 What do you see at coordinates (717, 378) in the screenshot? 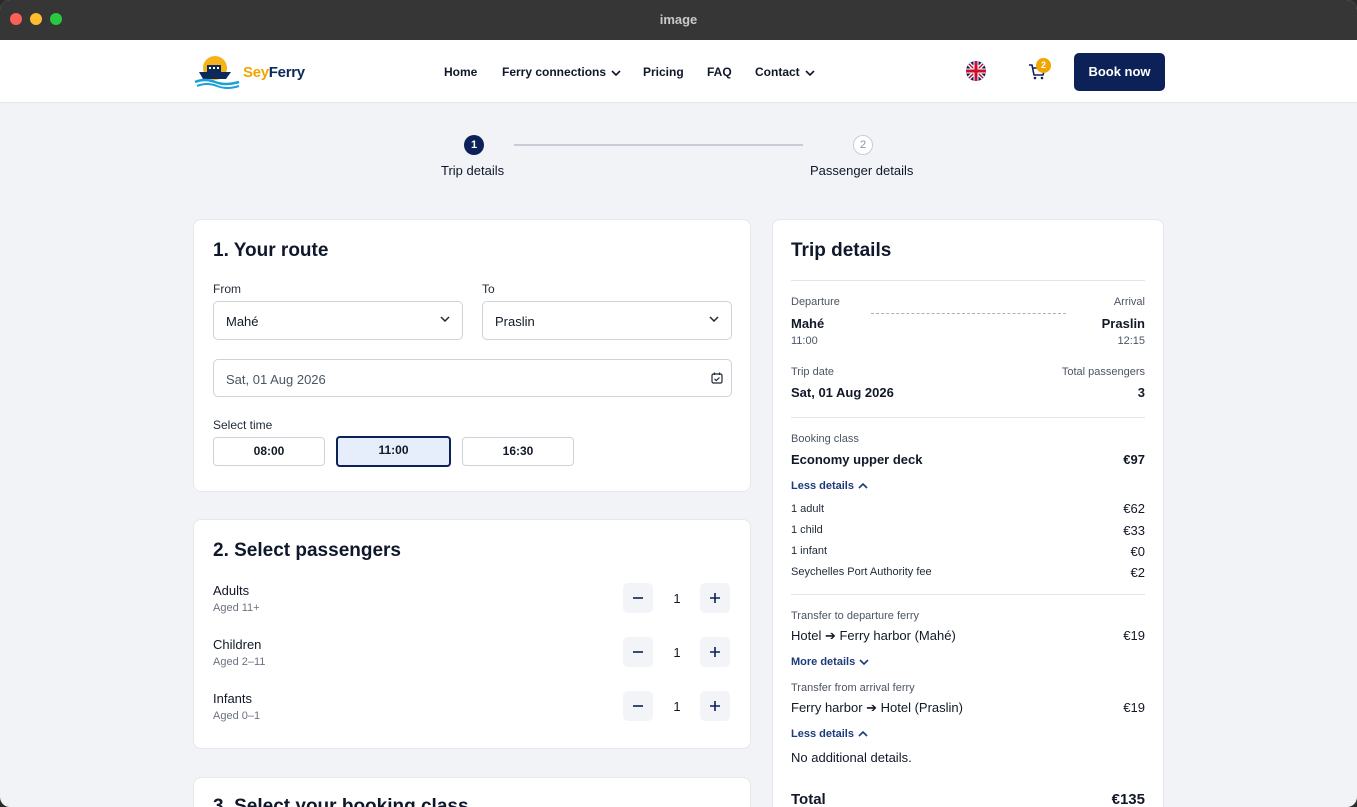
I see `calendar-icon` at bounding box center [717, 378].